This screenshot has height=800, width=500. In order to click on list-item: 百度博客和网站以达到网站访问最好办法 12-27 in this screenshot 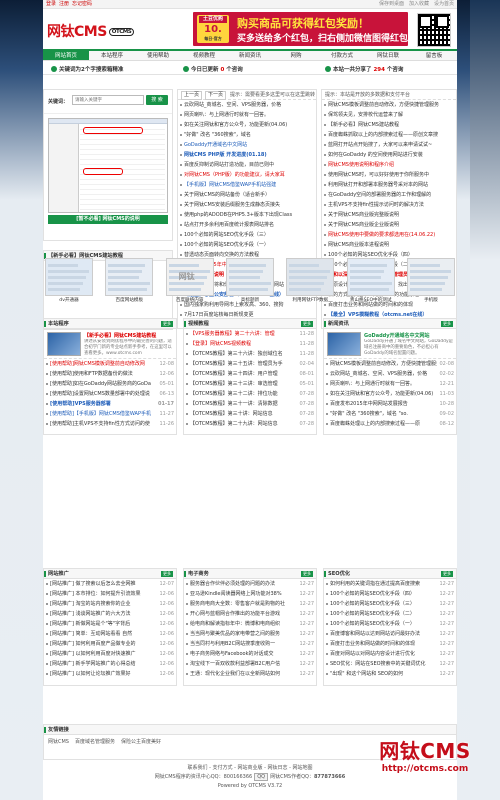, I will do `click(390, 634)`.